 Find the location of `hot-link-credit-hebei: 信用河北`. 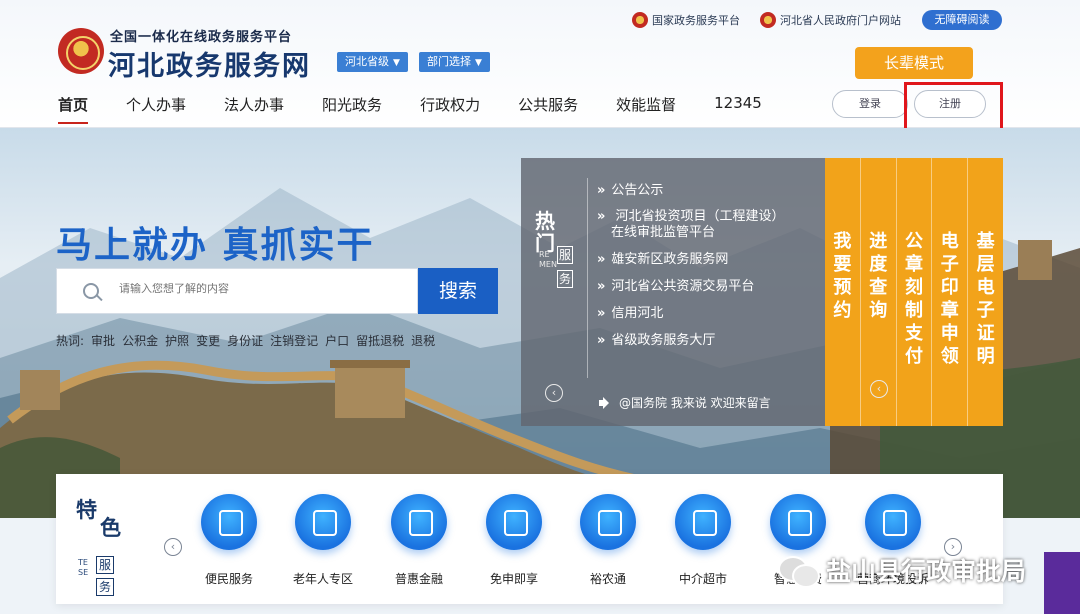

hot-link-credit-hebei: 信用河北 is located at coordinates (691, 313).